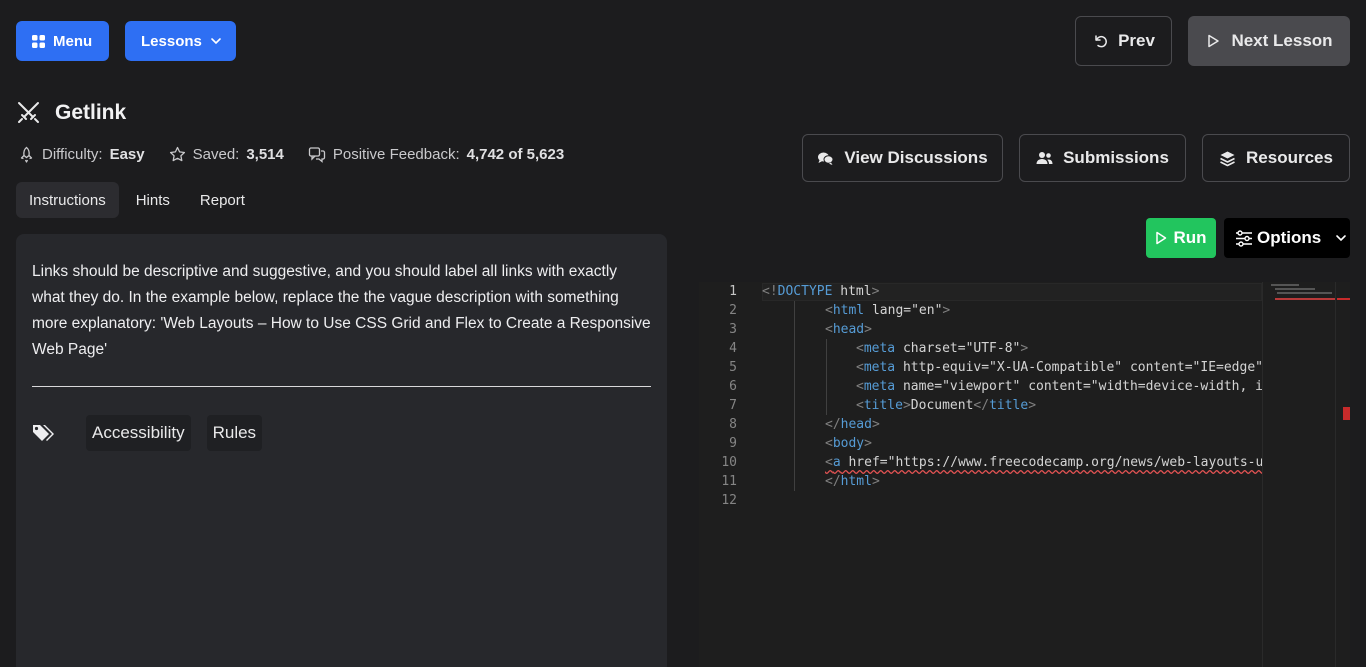 The height and width of the screenshot is (667, 1366). Describe the element at coordinates (153, 200) in the screenshot. I see `tab-hints: Hints` at that location.